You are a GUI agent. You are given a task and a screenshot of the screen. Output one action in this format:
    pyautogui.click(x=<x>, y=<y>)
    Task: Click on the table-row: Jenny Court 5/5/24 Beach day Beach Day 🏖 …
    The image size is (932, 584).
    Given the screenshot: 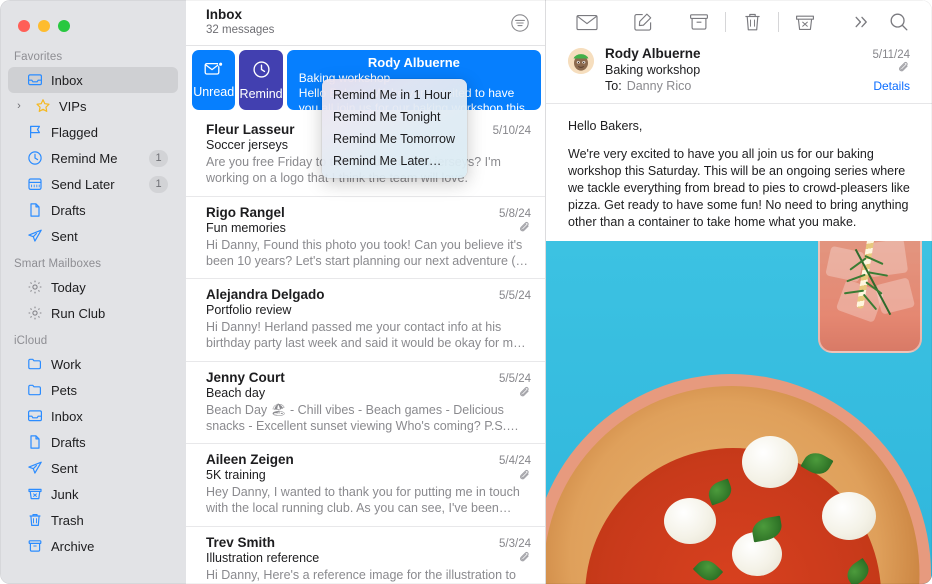 What is the action you would take?
    pyautogui.click(x=365, y=403)
    